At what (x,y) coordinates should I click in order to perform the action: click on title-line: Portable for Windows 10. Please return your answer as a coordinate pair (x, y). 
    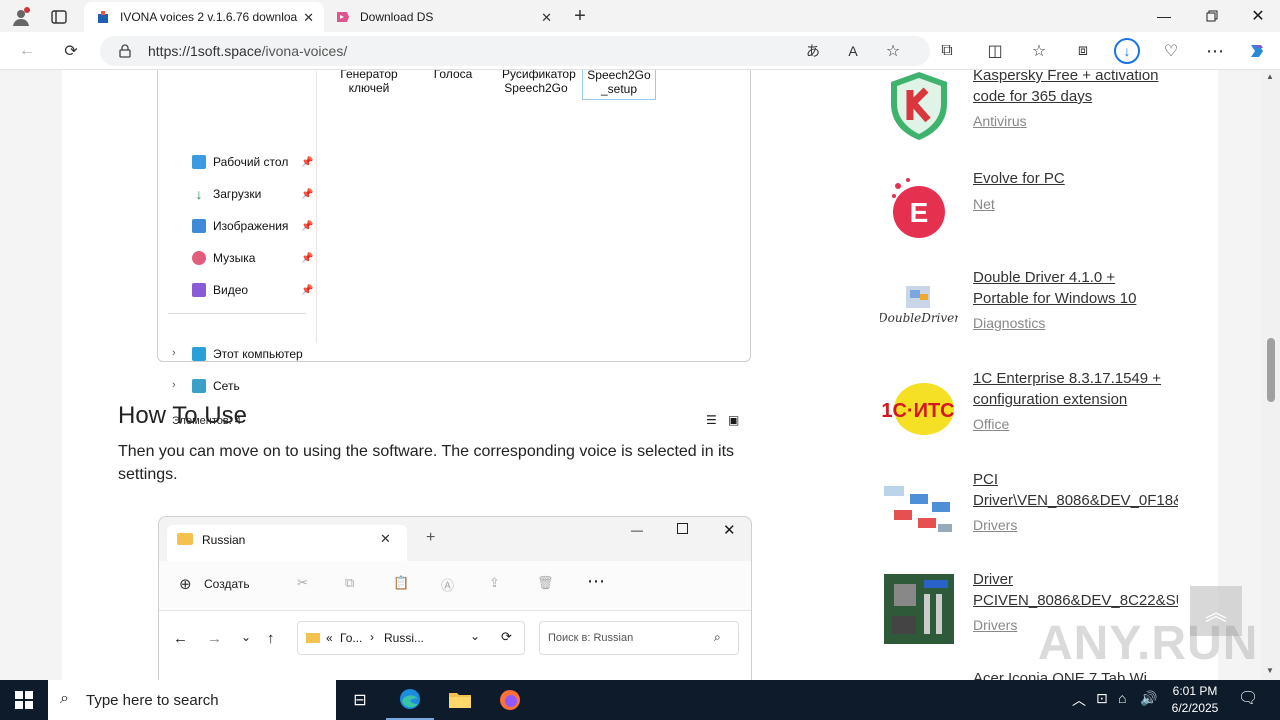
    Looking at the image, I should click on (1054, 298).